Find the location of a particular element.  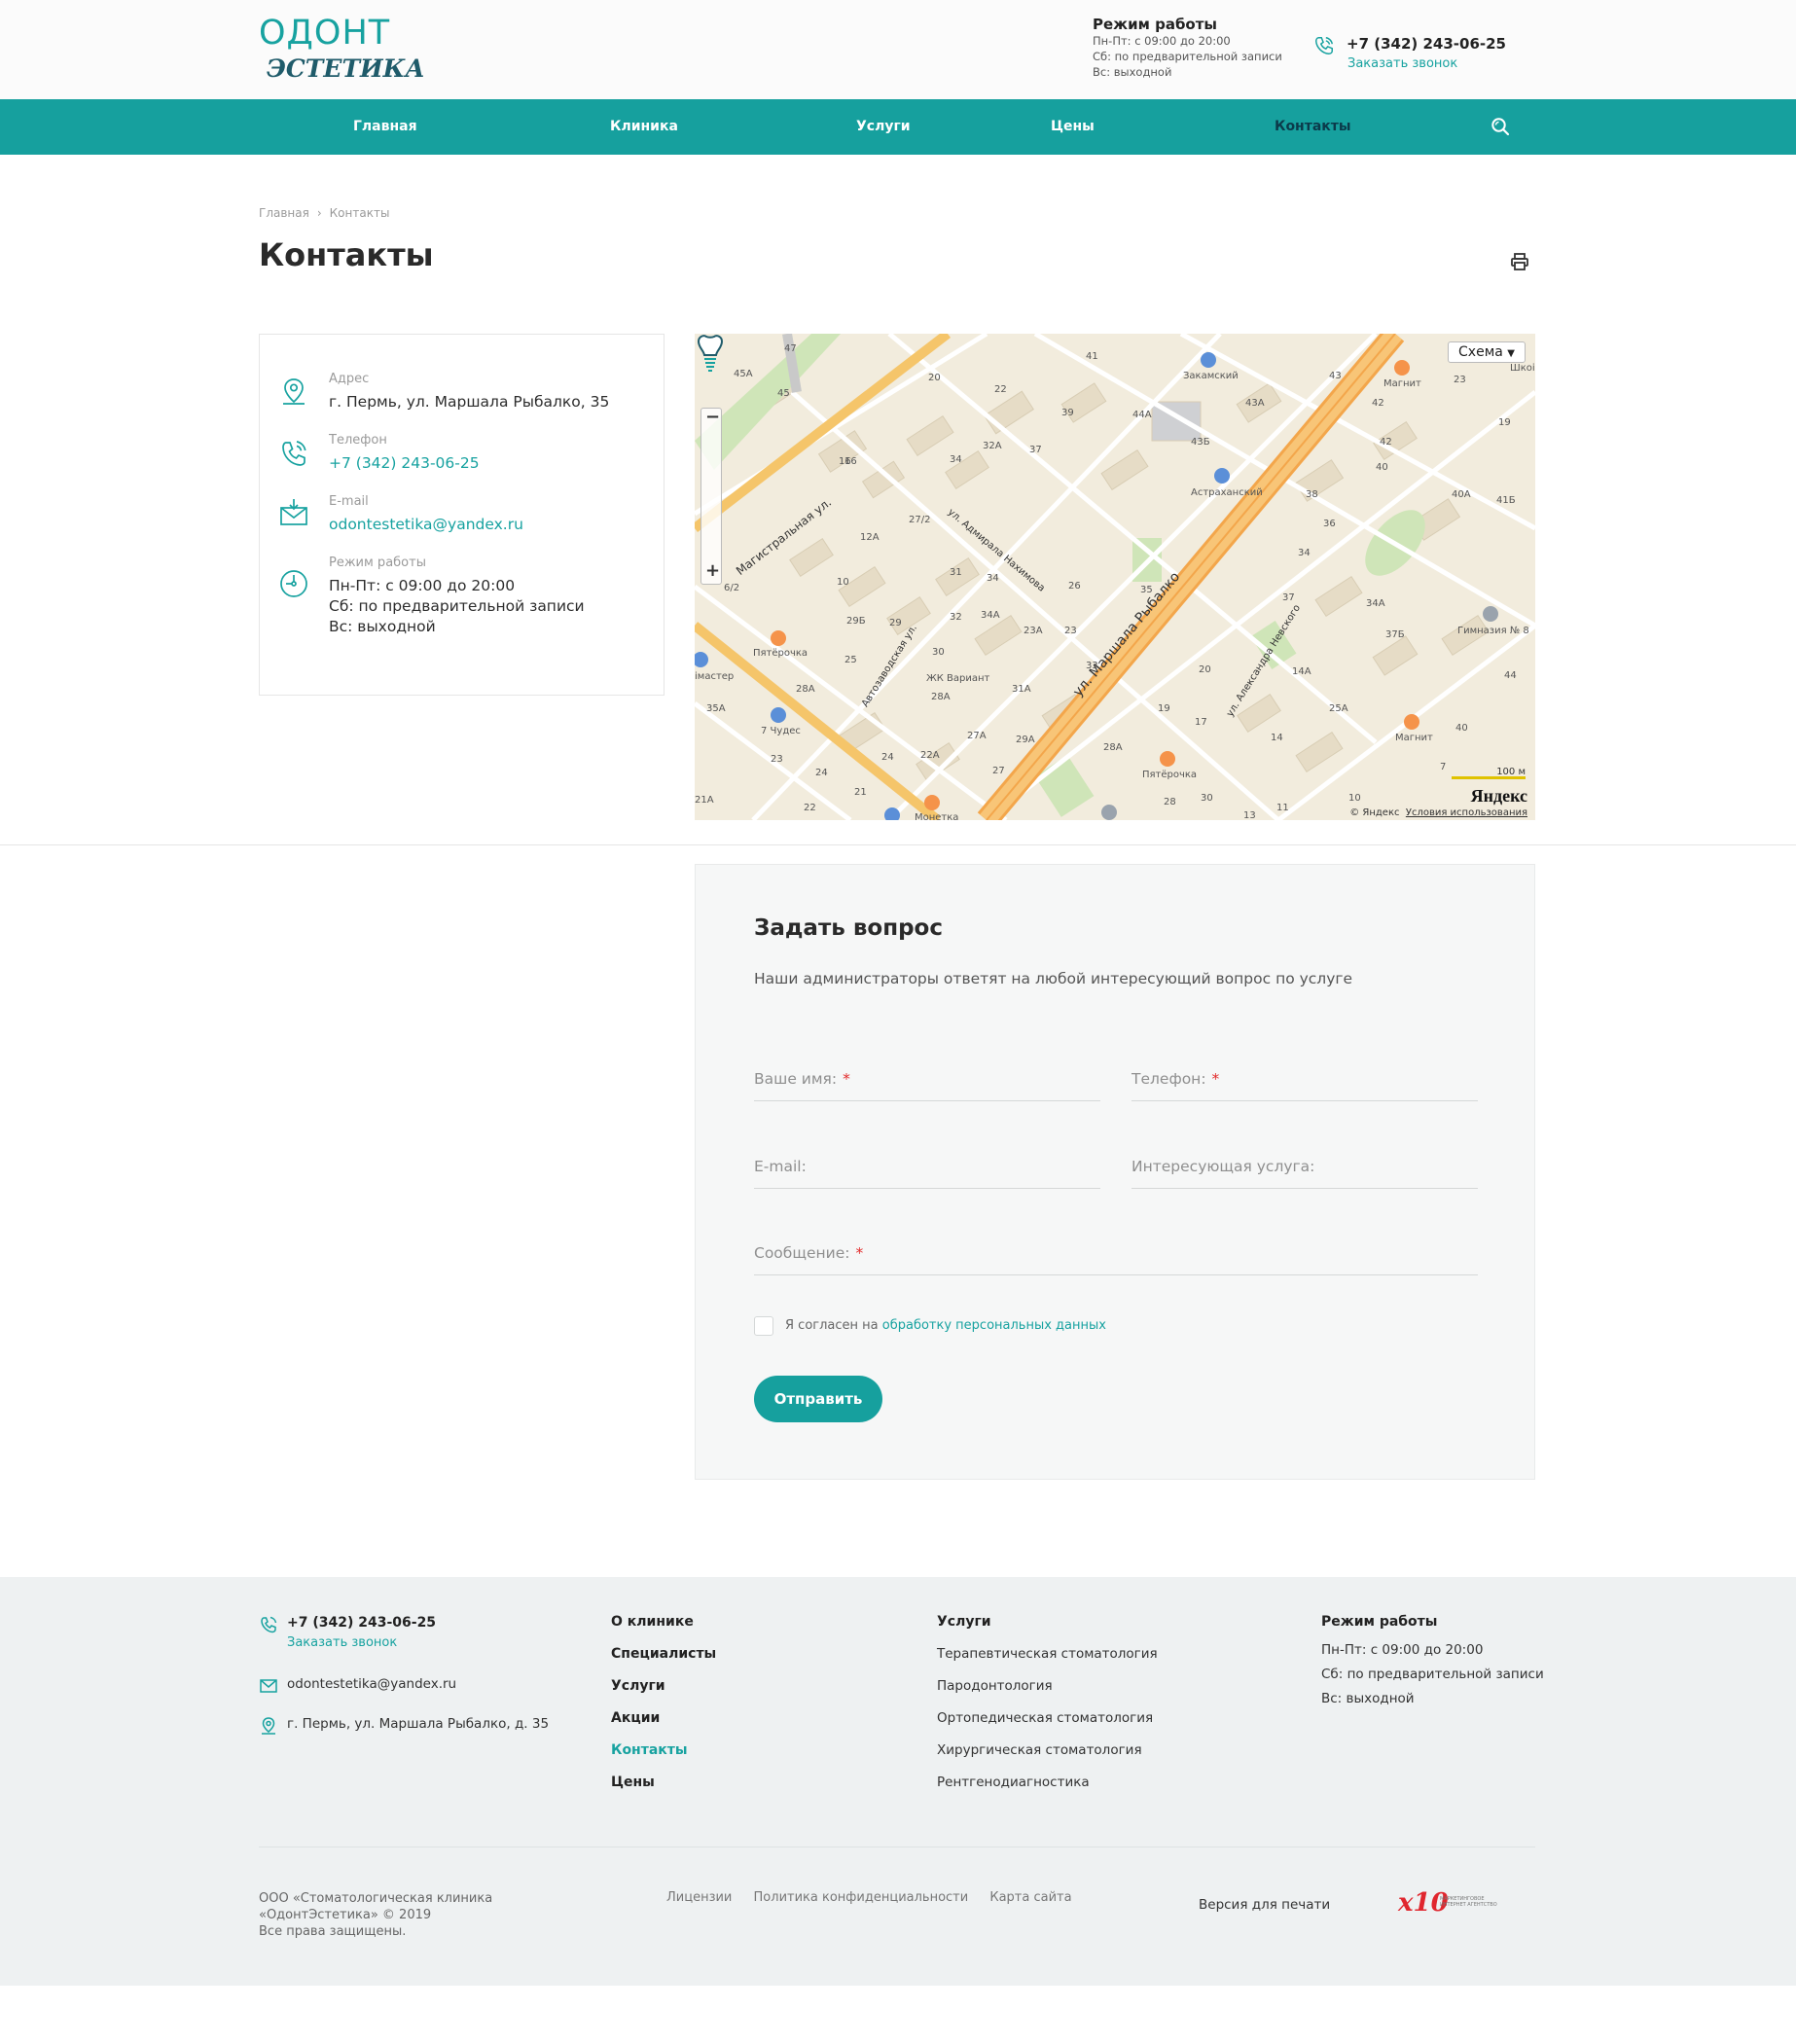

email-link: odontestetika@yandex.ru is located at coordinates (426, 525).